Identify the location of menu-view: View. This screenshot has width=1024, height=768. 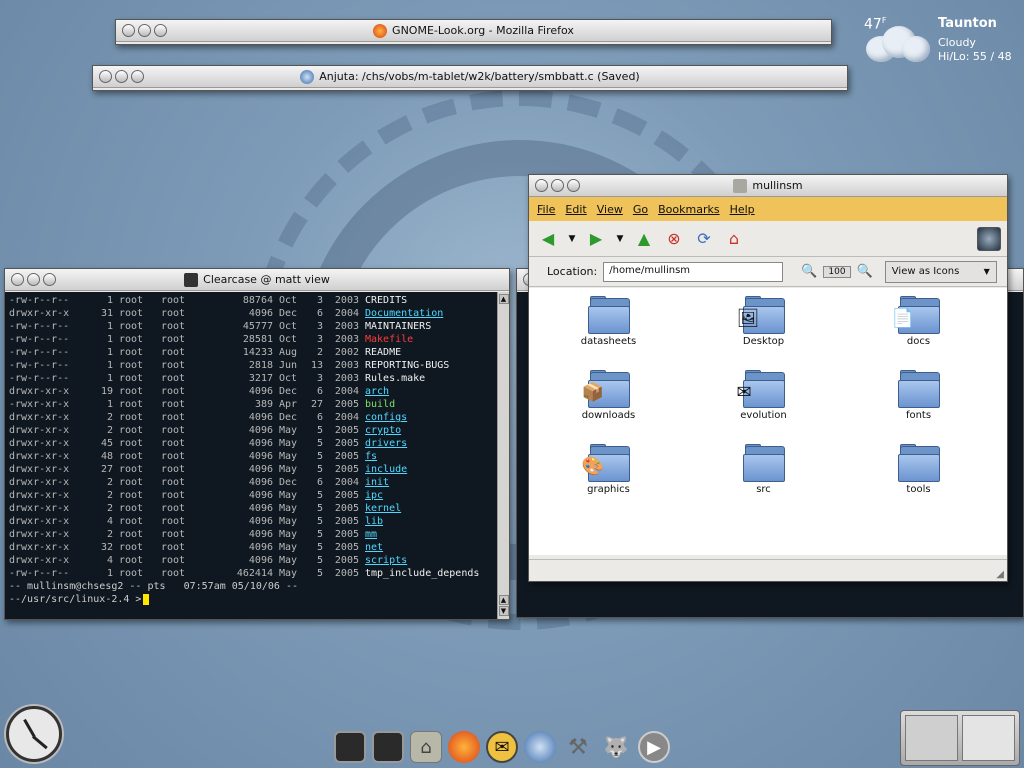
(610, 209).